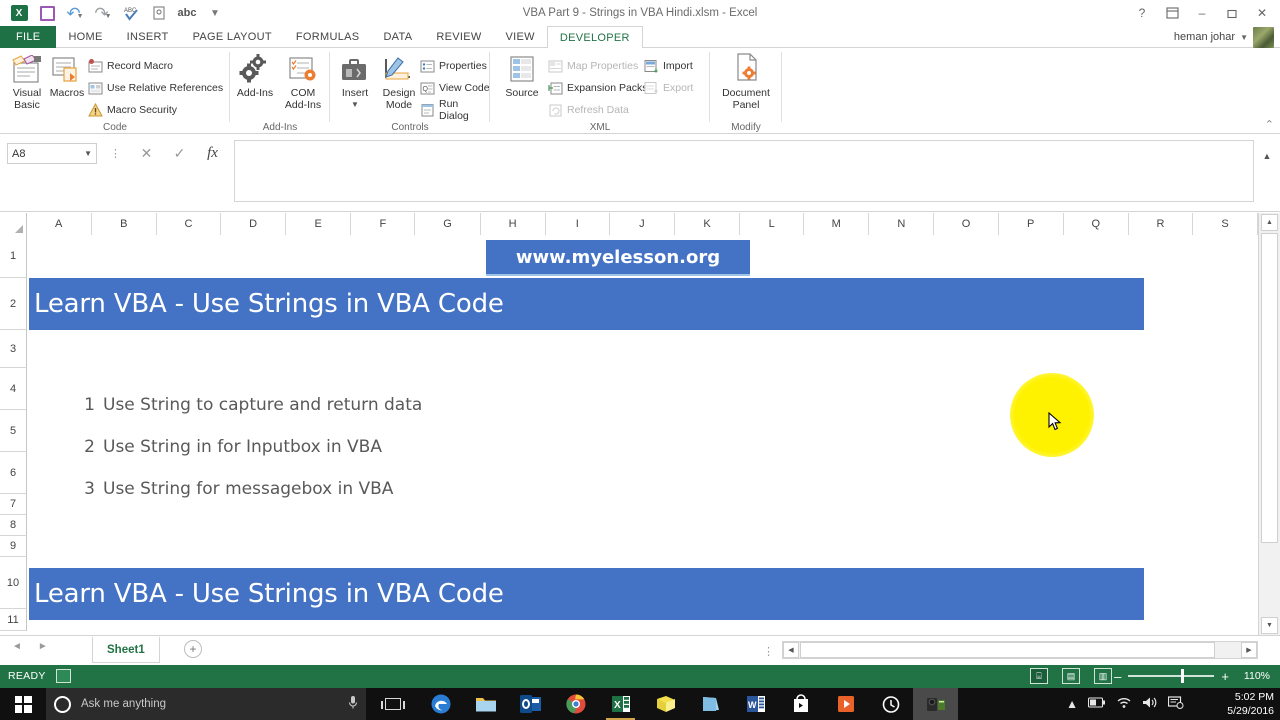  Describe the element at coordinates (1232, 13) in the screenshot. I see `restore-button` at that location.